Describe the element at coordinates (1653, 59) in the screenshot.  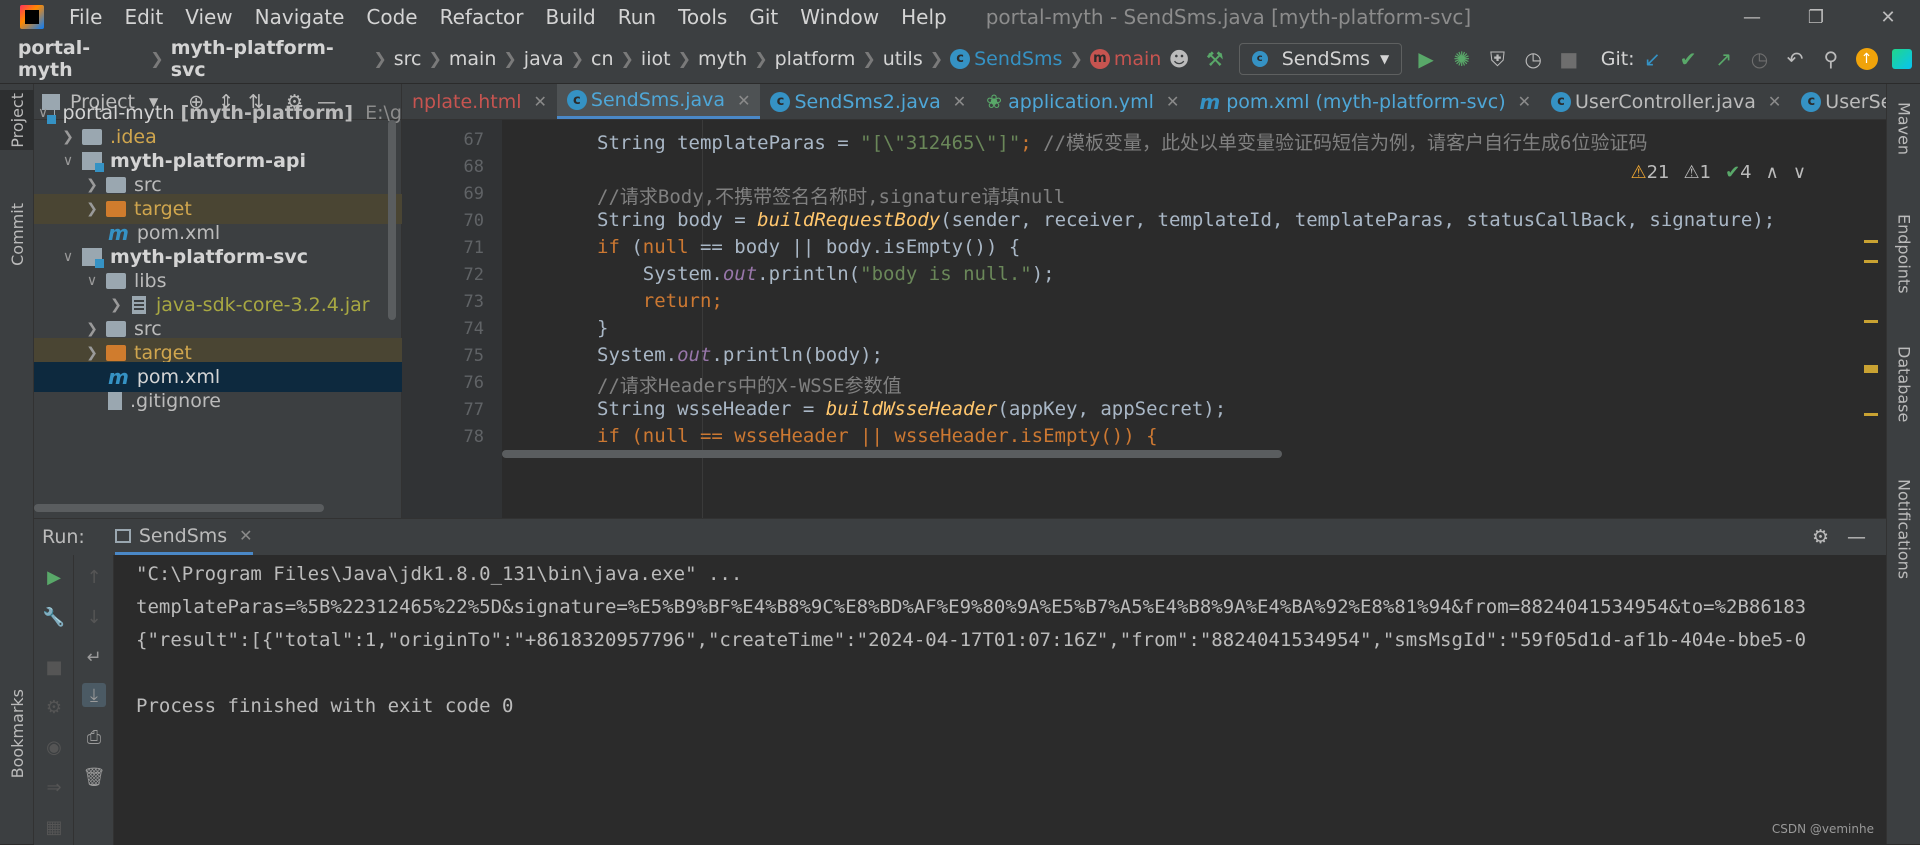
I see `git-update-icon: ↙` at that location.